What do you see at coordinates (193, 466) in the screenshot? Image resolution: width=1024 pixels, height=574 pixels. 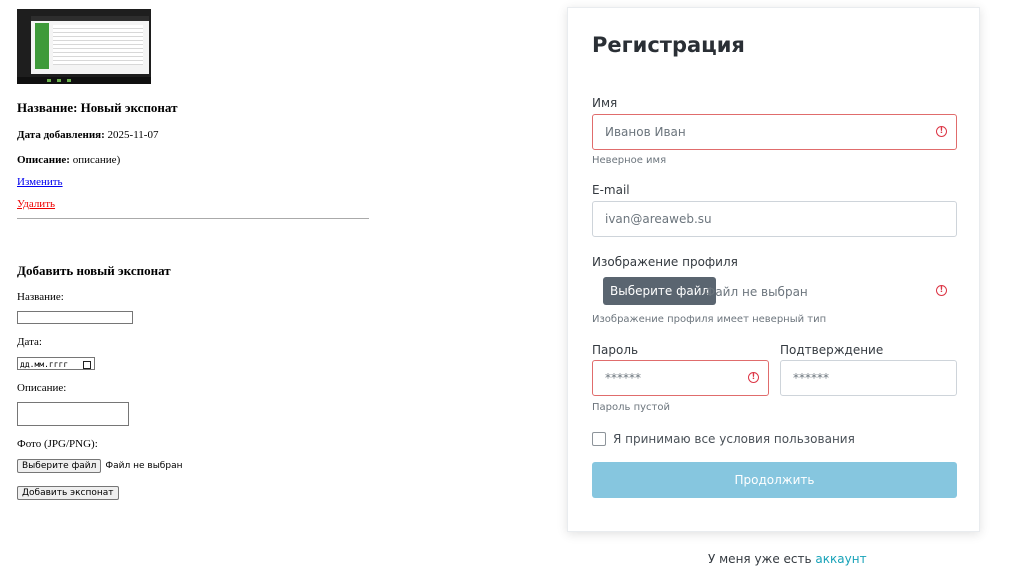 I see `photo-file-picker: Выберите файл Файл не выбран` at bounding box center [193, 466].